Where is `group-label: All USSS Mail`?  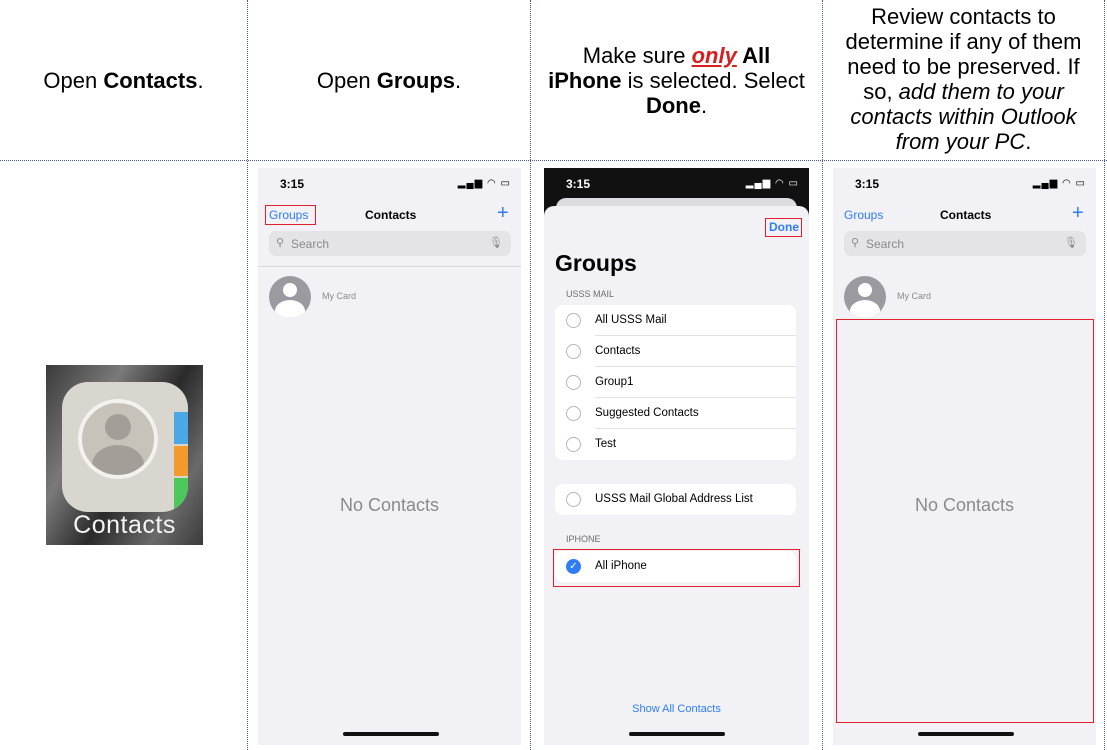
group-label: All USSS Mail is located at coordinates (631, 320).